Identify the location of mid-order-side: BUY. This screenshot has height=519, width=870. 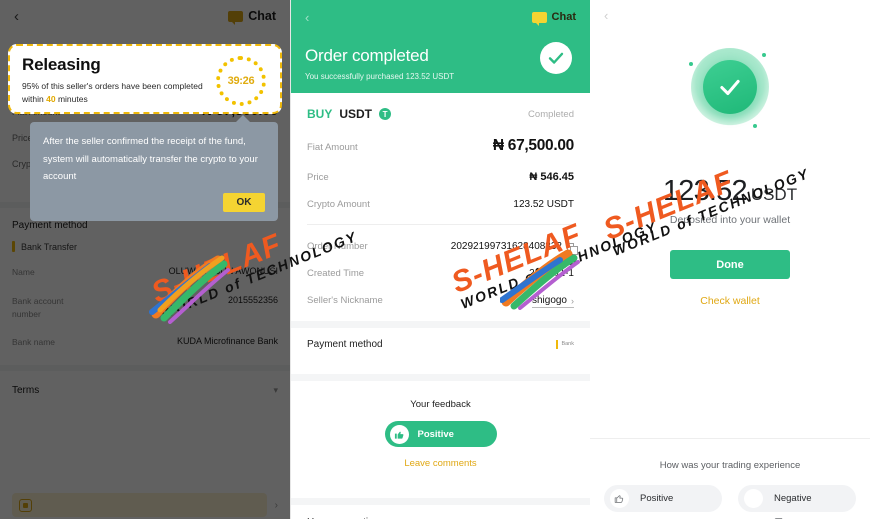
(320, 114).